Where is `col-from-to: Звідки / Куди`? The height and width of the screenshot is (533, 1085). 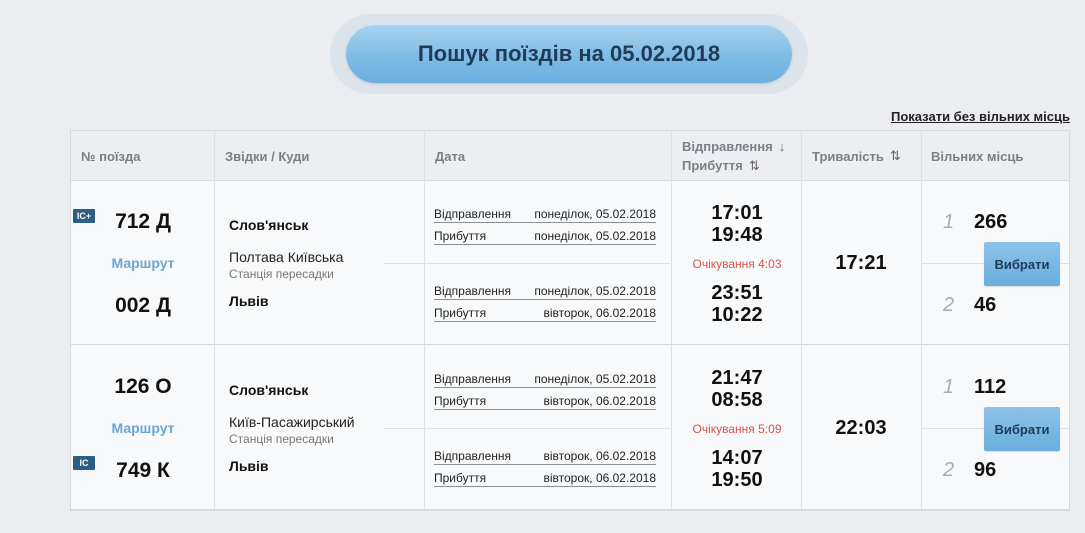 col-from-to: Звідки / Куди is located at coordinates (267, 156).